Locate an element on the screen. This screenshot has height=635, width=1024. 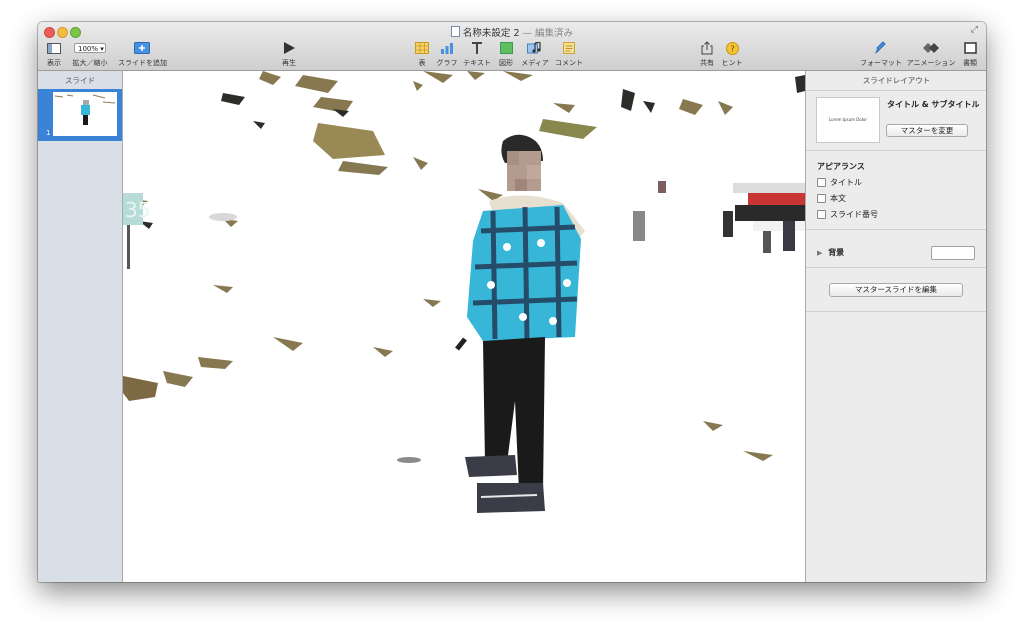
add-slide-button: スライドを追加 is located at coordinates (142, 54).